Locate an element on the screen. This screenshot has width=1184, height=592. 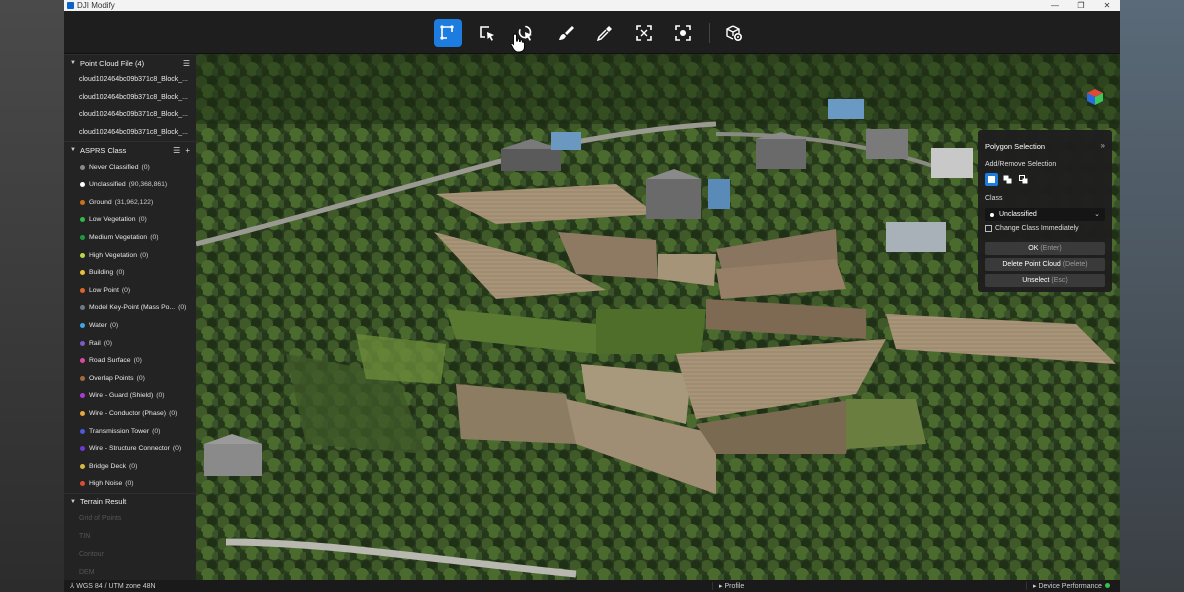
point-cloud-section-header: ▼ Point Cloud File (4) ☰ is located at coordinates (130, 62).